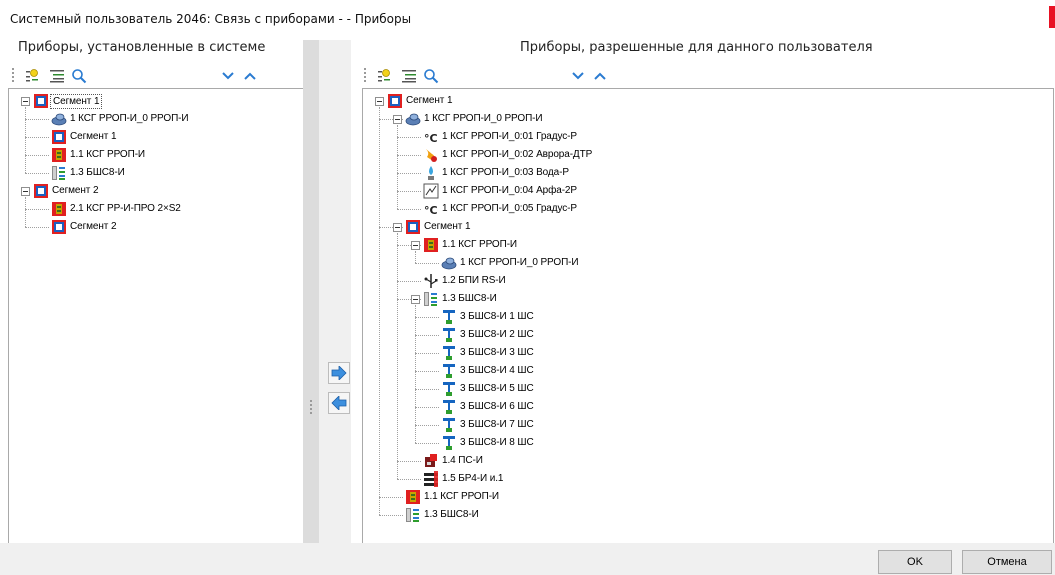 The height and width of the screenshot is (575, 1055). What do you see at coordinates (431, 191) in the screenshot?
I see `glass-break-icon` at bounding box center [431, 191].